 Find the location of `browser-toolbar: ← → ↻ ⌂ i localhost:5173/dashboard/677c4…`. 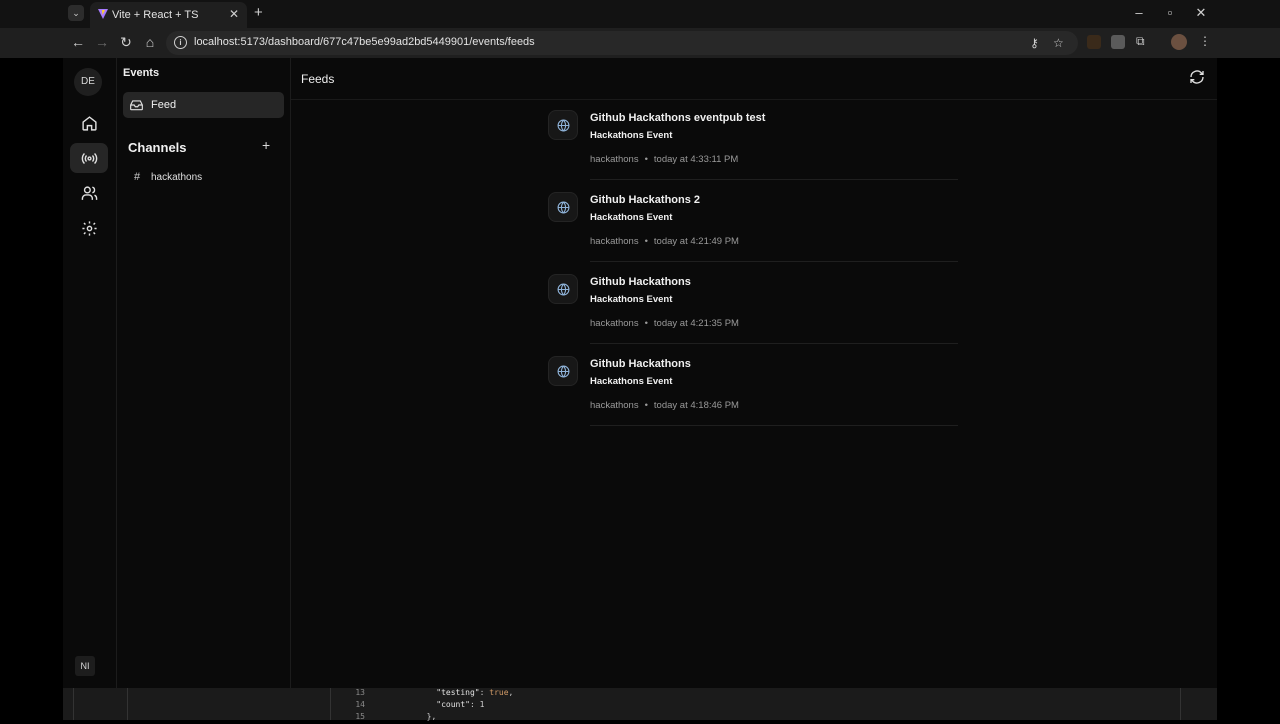

browser-toolbar: ← → ↻ ⌂ i localhost:5173/dashboard/677c4… is located at coordinates (640, 43).